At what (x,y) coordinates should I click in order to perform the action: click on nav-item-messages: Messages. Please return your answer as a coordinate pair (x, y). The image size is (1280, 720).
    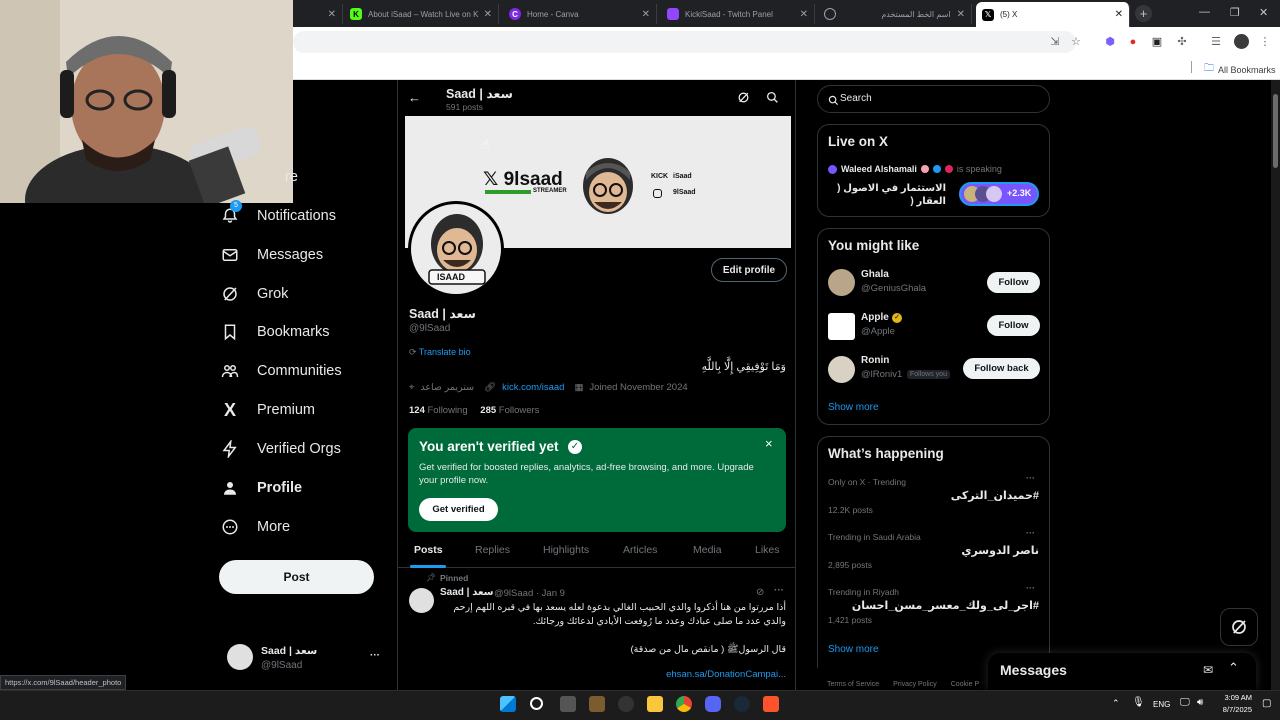
    Looking at the image, I should click on (271, 255).